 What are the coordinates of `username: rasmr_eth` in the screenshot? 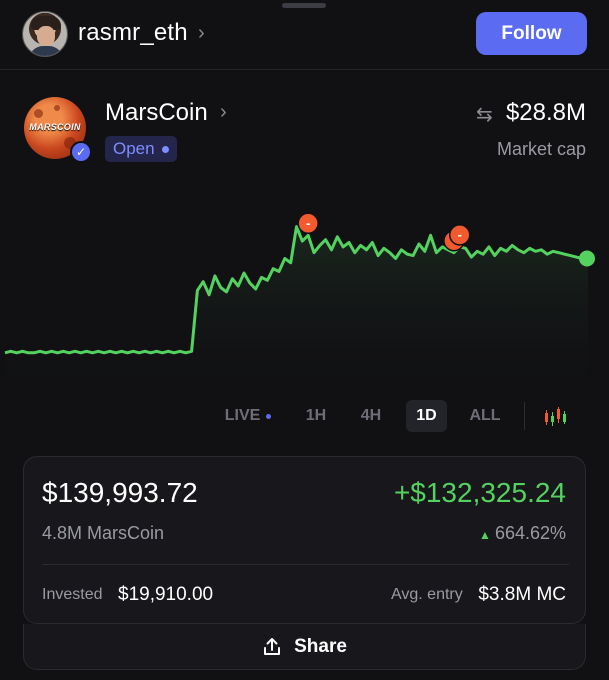 It's located at (133, 33).